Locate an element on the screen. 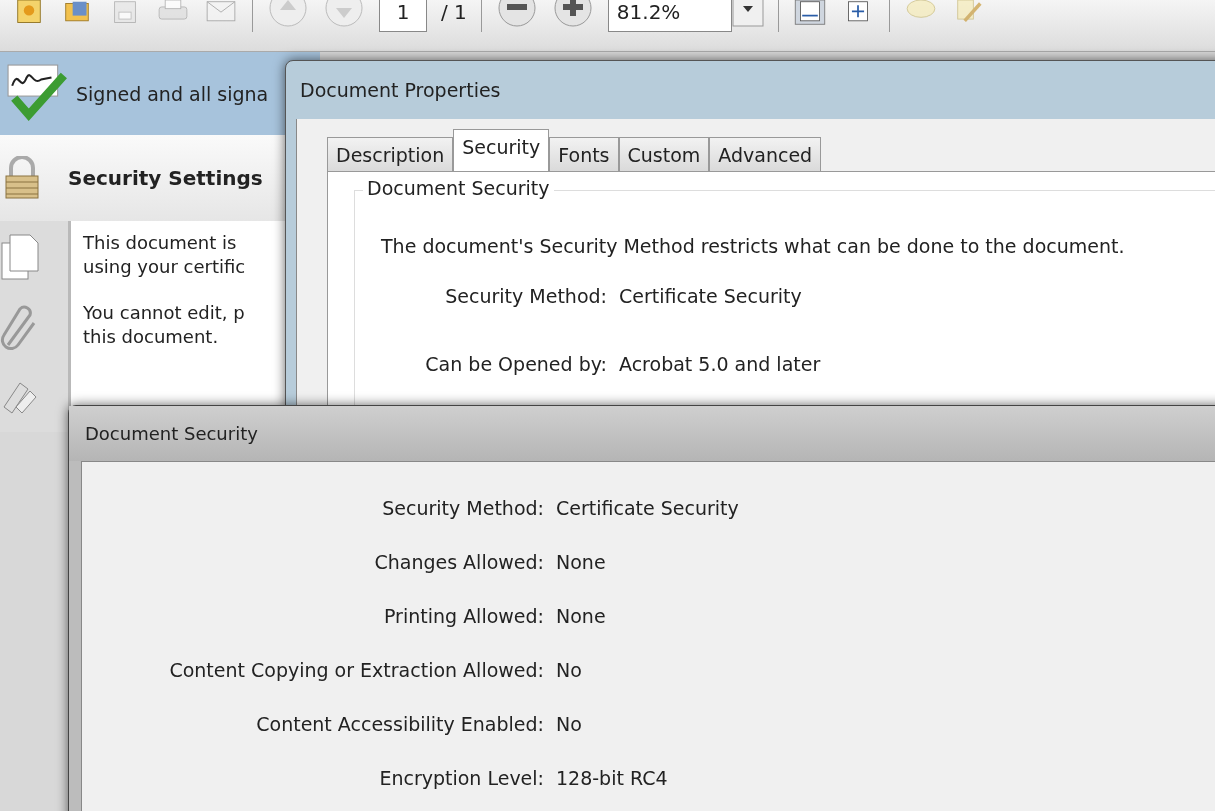 The image size is (1215, 811). signature-status: Signed and all signa is located at coordinates (172, 93).